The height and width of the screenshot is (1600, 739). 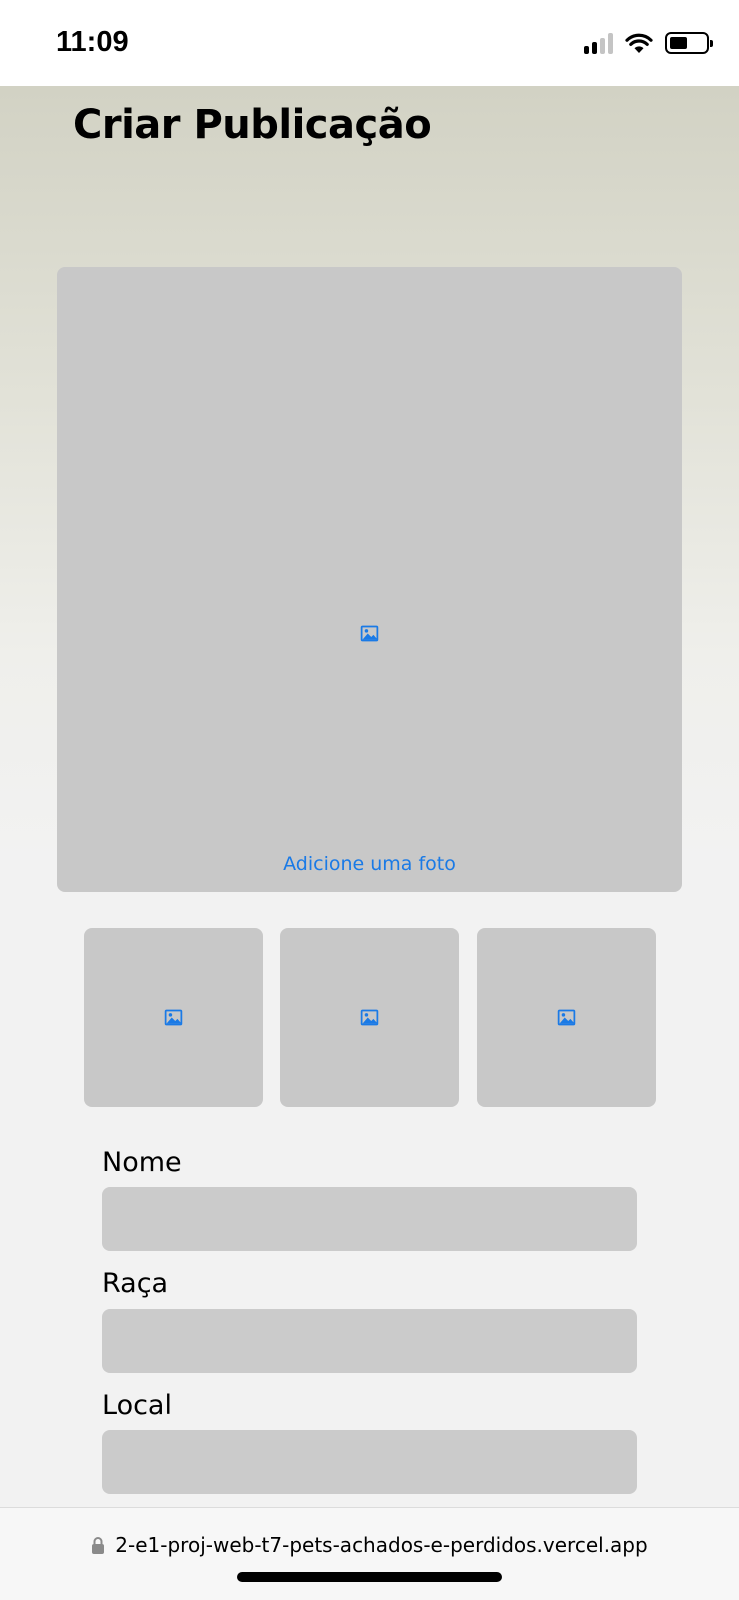 I want to click on status-bar: 11:09, so click(x=369, y=43).